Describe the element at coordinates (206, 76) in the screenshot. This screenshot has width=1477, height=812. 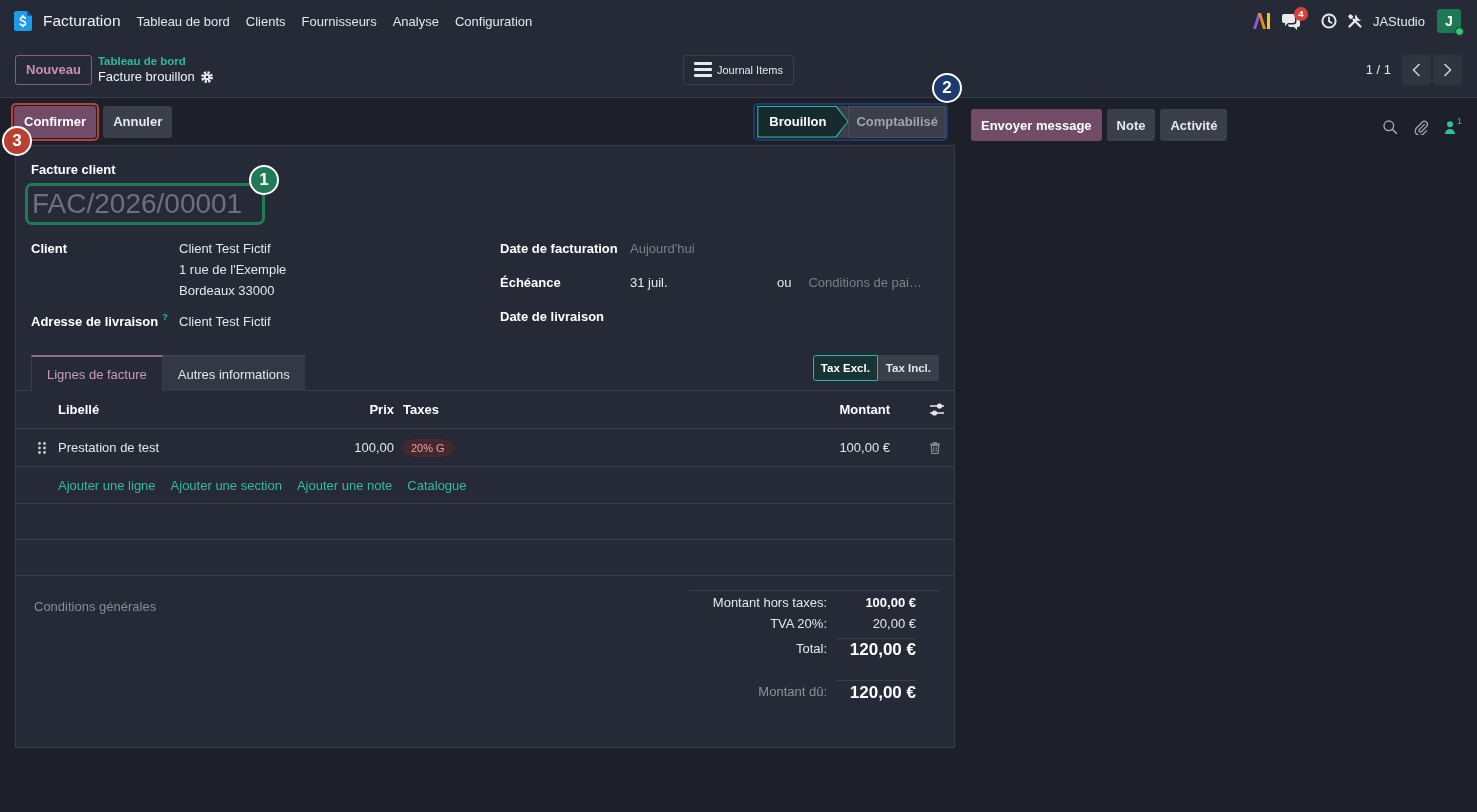
I see `gear-icon` at that location.